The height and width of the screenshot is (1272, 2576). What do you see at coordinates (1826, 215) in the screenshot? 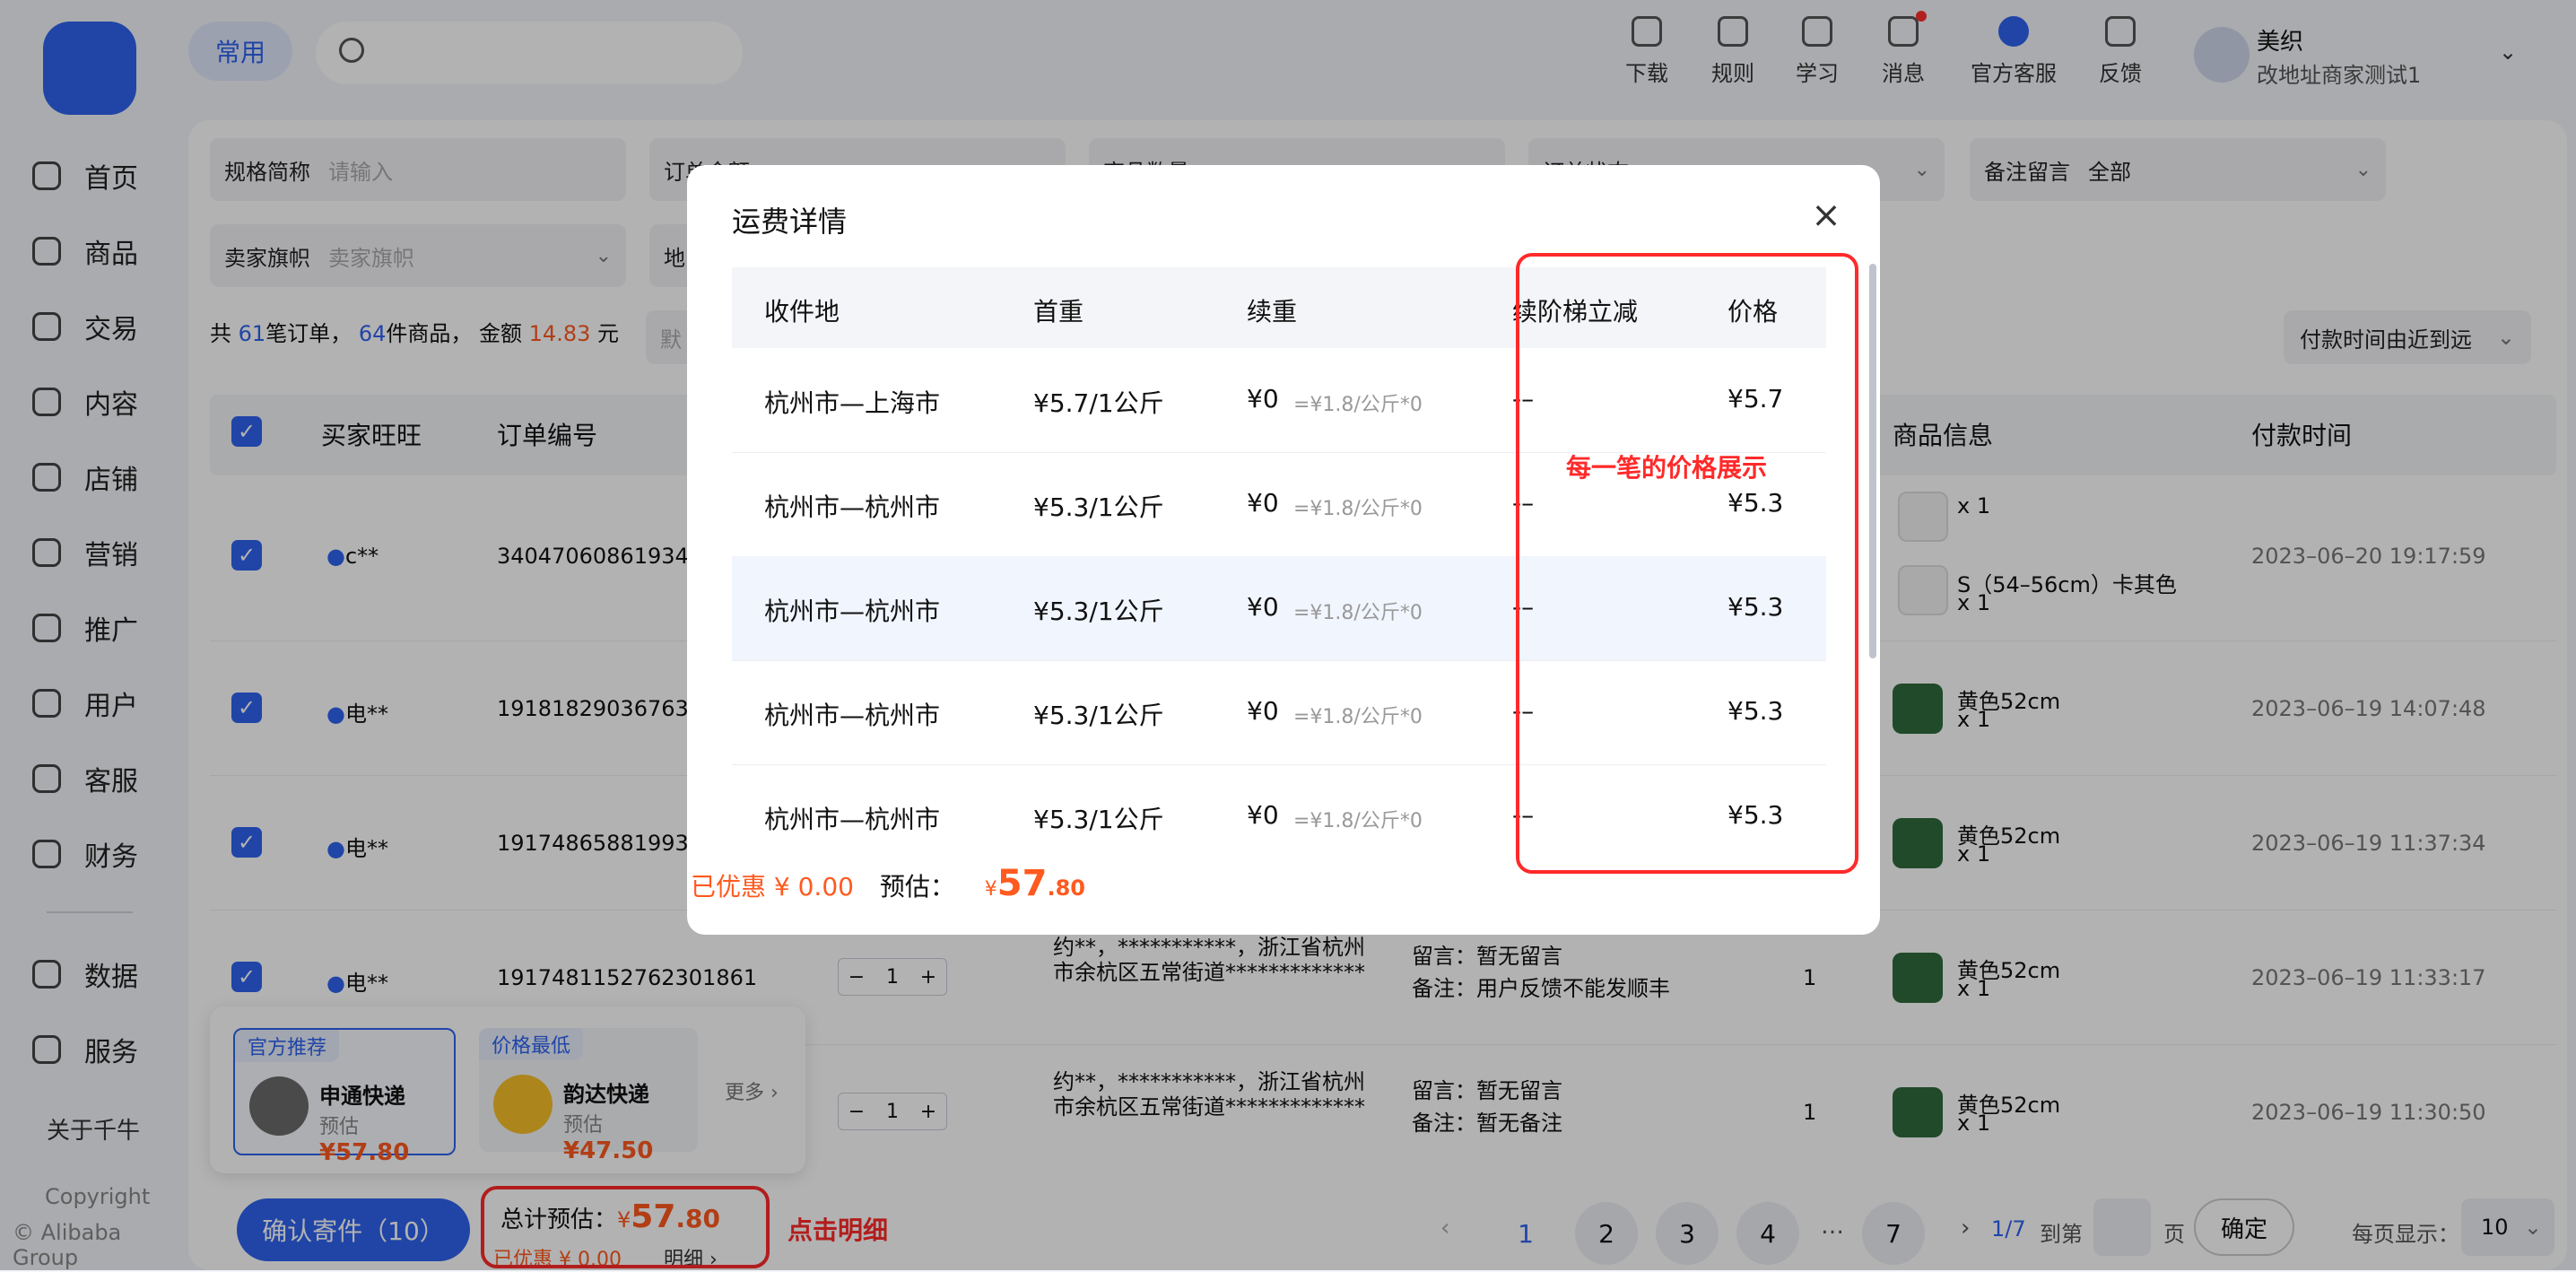
I see `close-icon: ×` at bounding box center [1826, 215].